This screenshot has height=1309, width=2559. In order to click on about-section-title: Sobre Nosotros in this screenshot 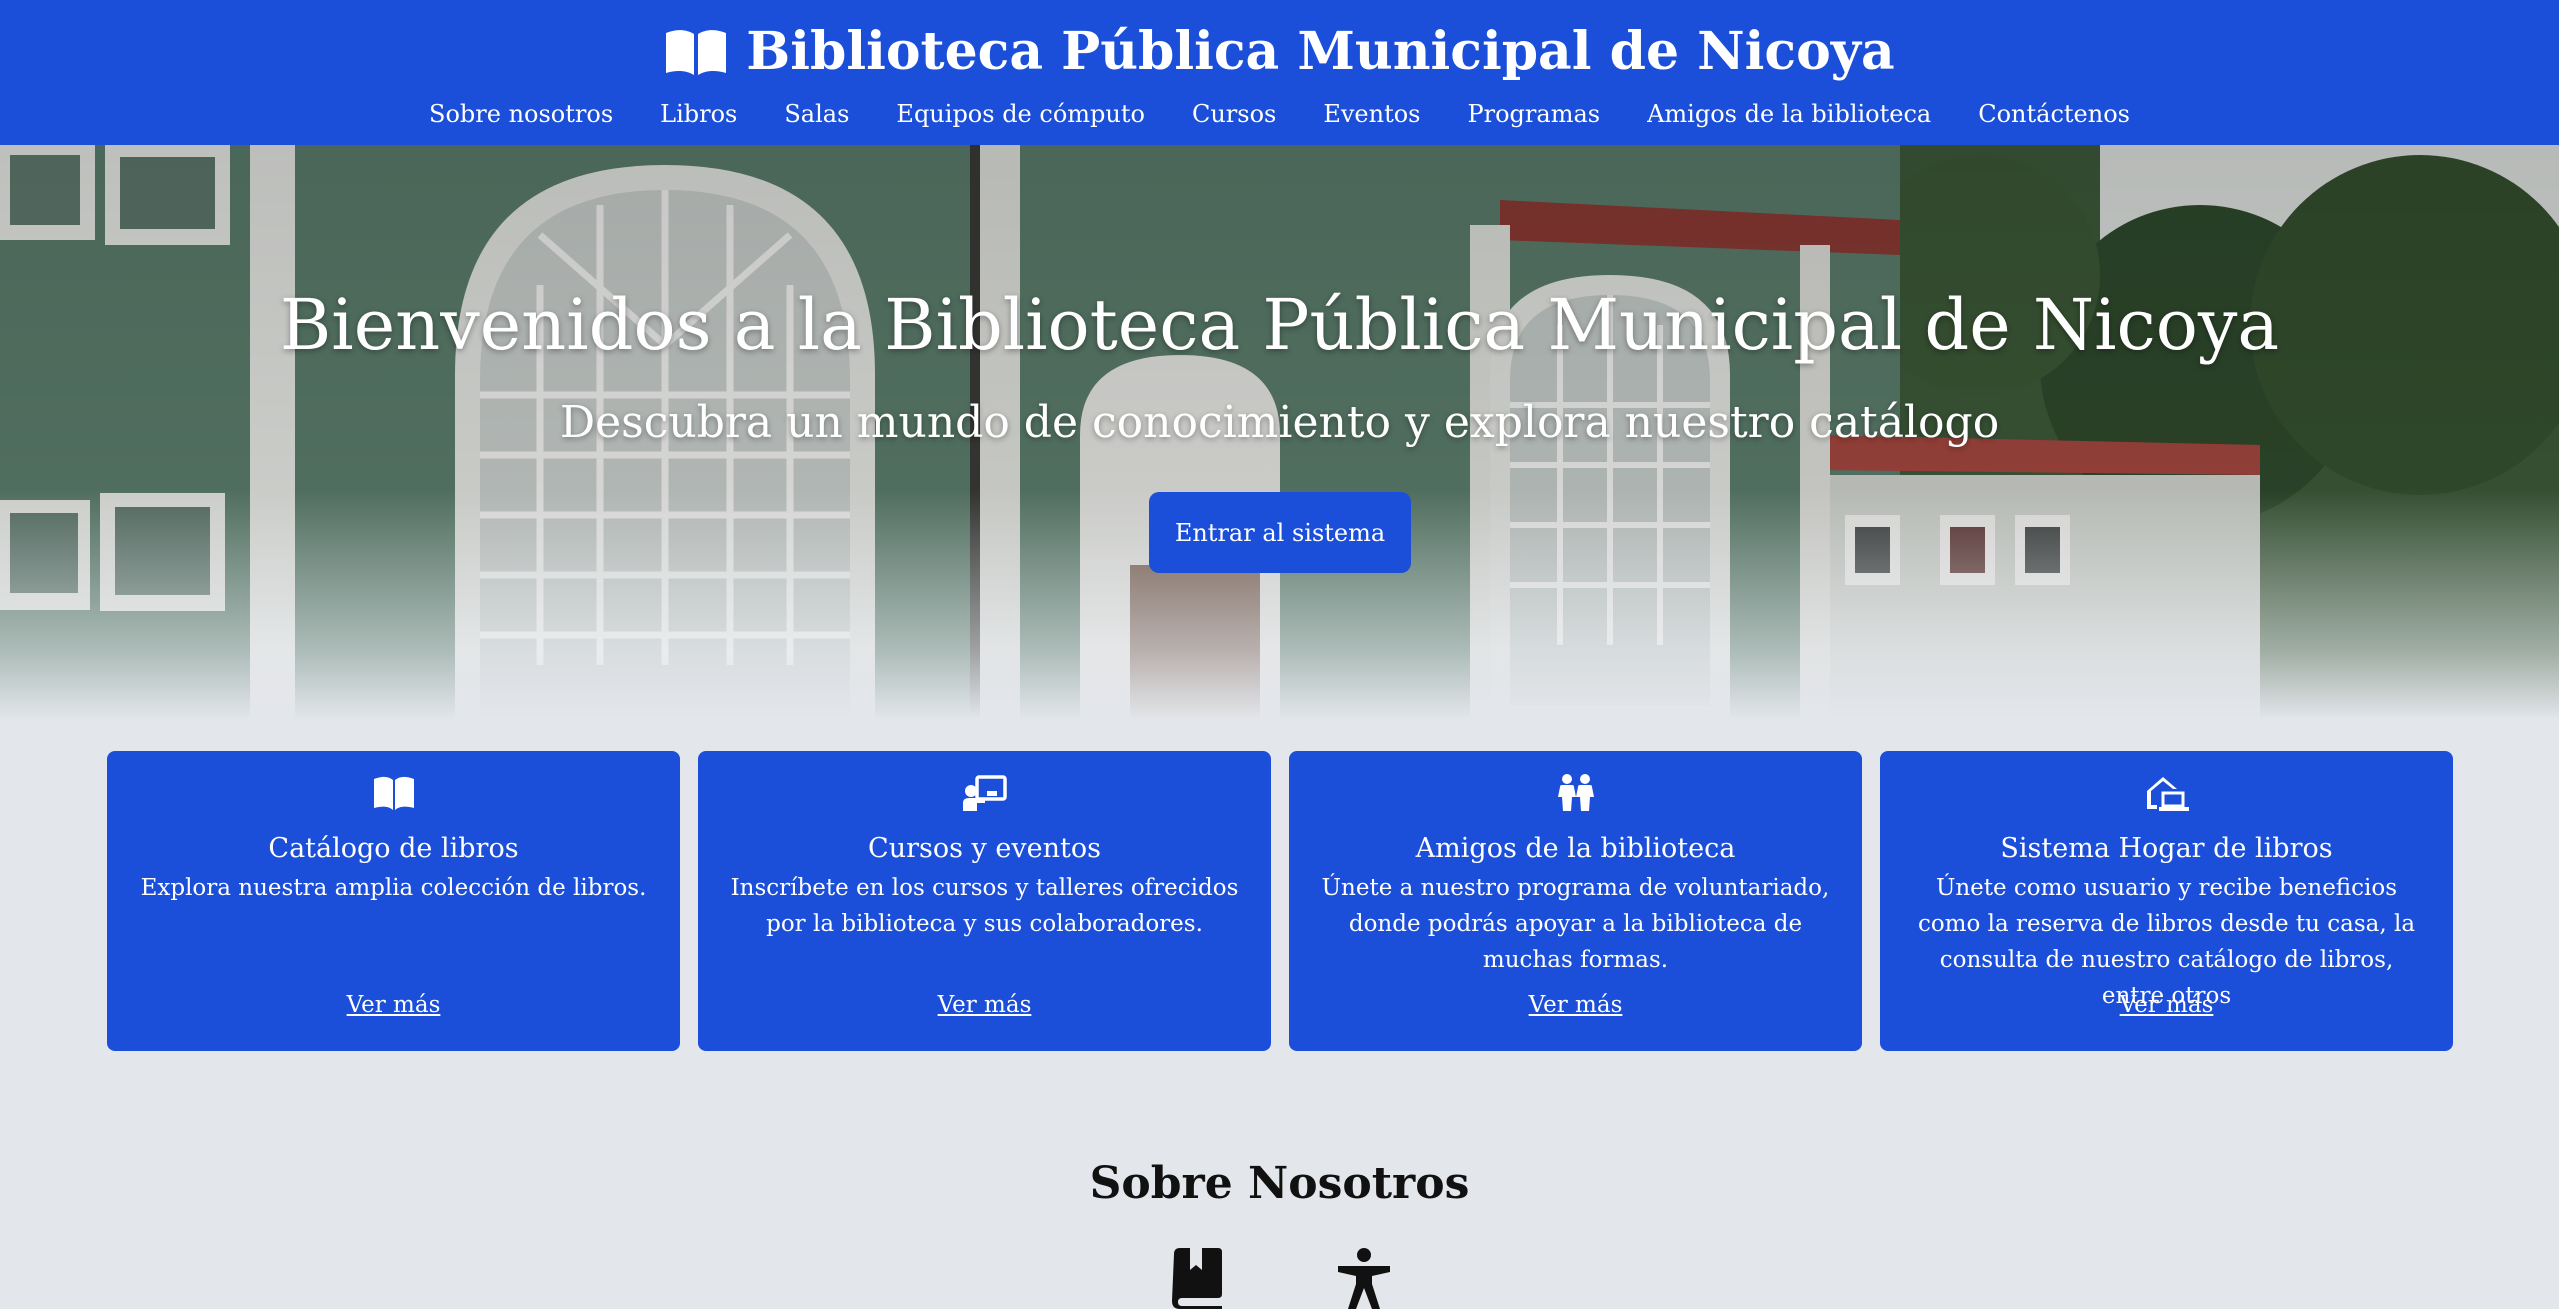, I will do `click(1279, 1183)`.